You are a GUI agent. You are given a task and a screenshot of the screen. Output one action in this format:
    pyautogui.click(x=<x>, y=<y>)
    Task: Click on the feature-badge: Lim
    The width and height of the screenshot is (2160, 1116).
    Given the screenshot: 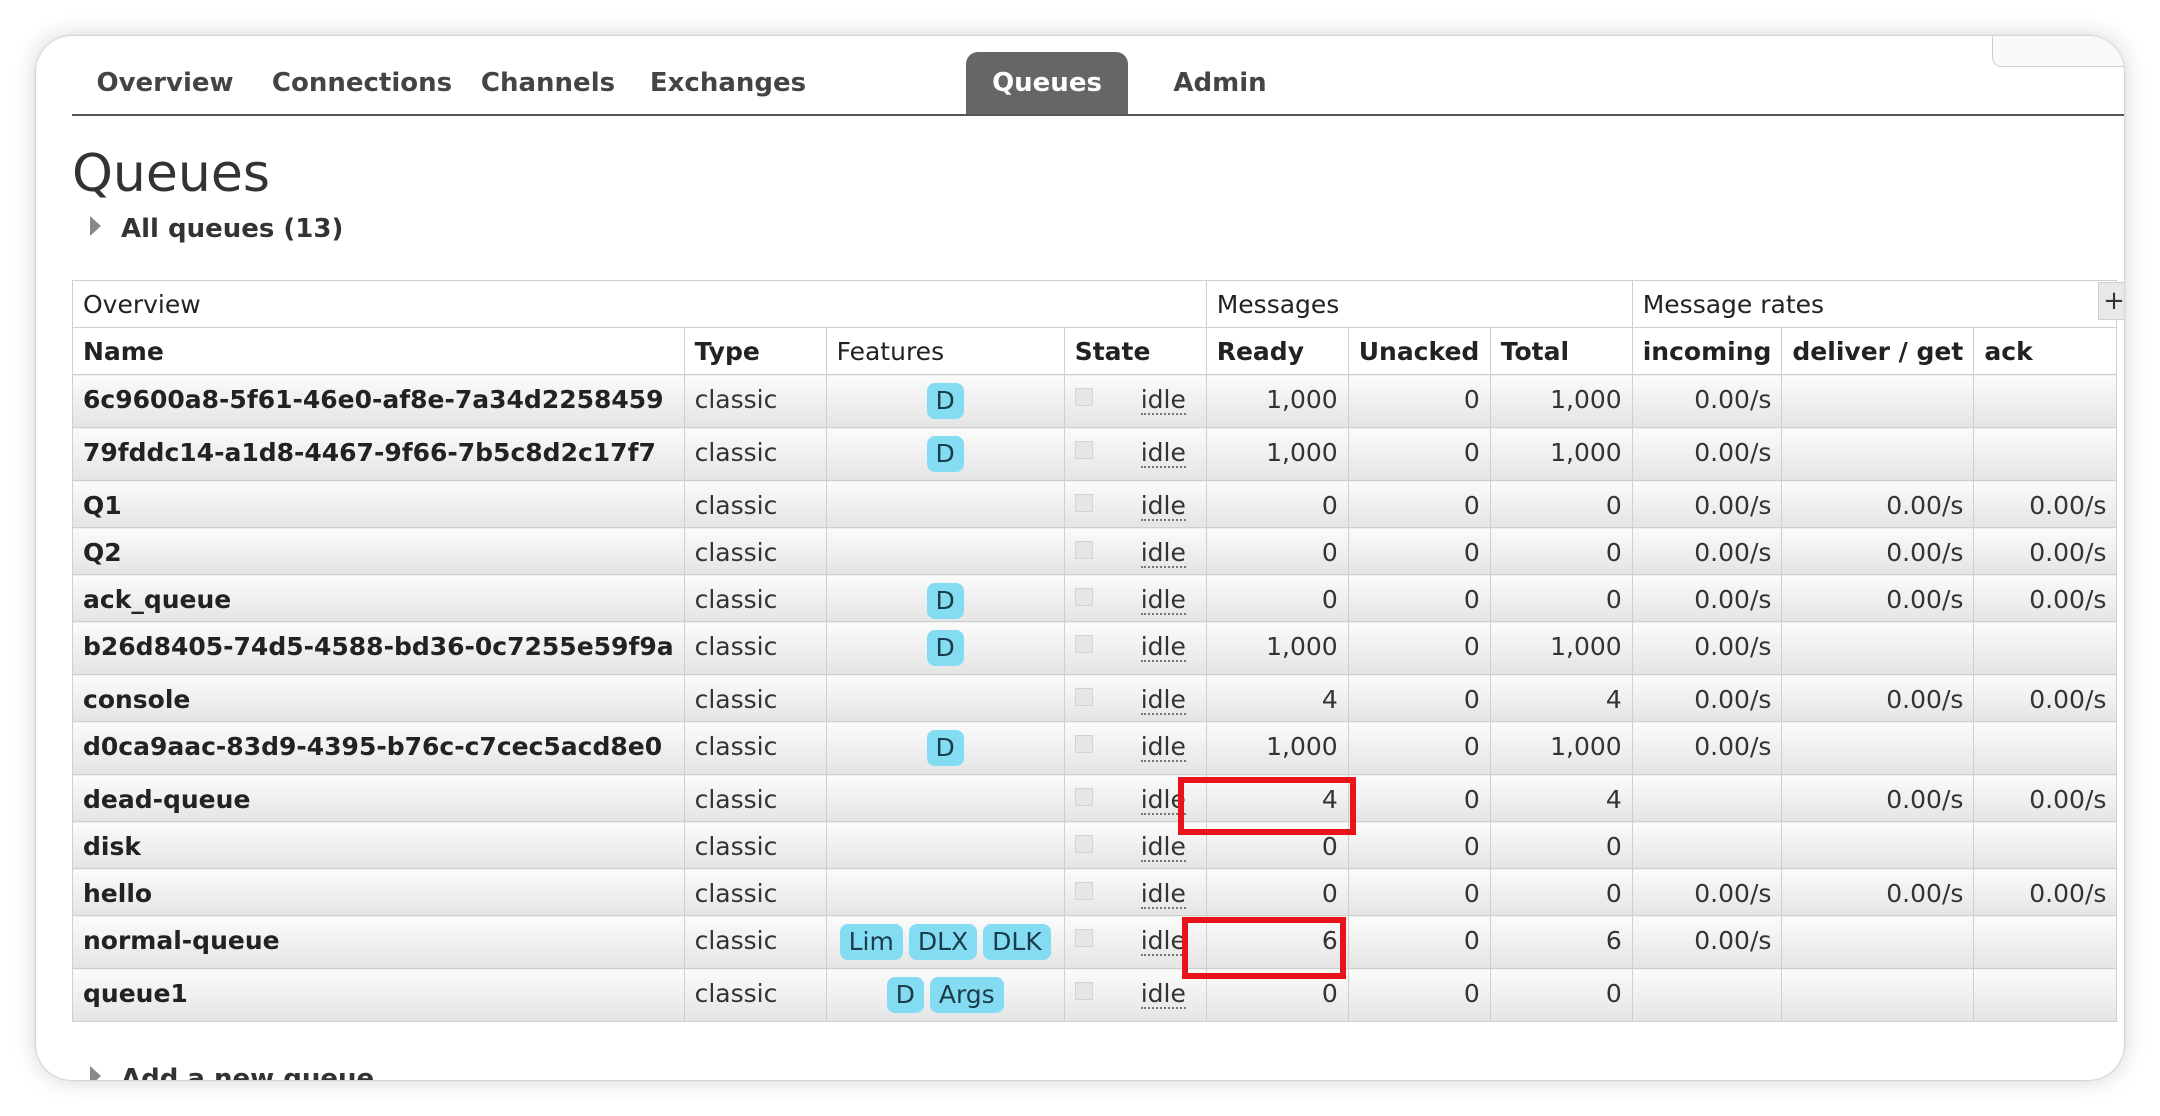 What is the action you would take?
    pyautogui.click(x=871, y=942)
    